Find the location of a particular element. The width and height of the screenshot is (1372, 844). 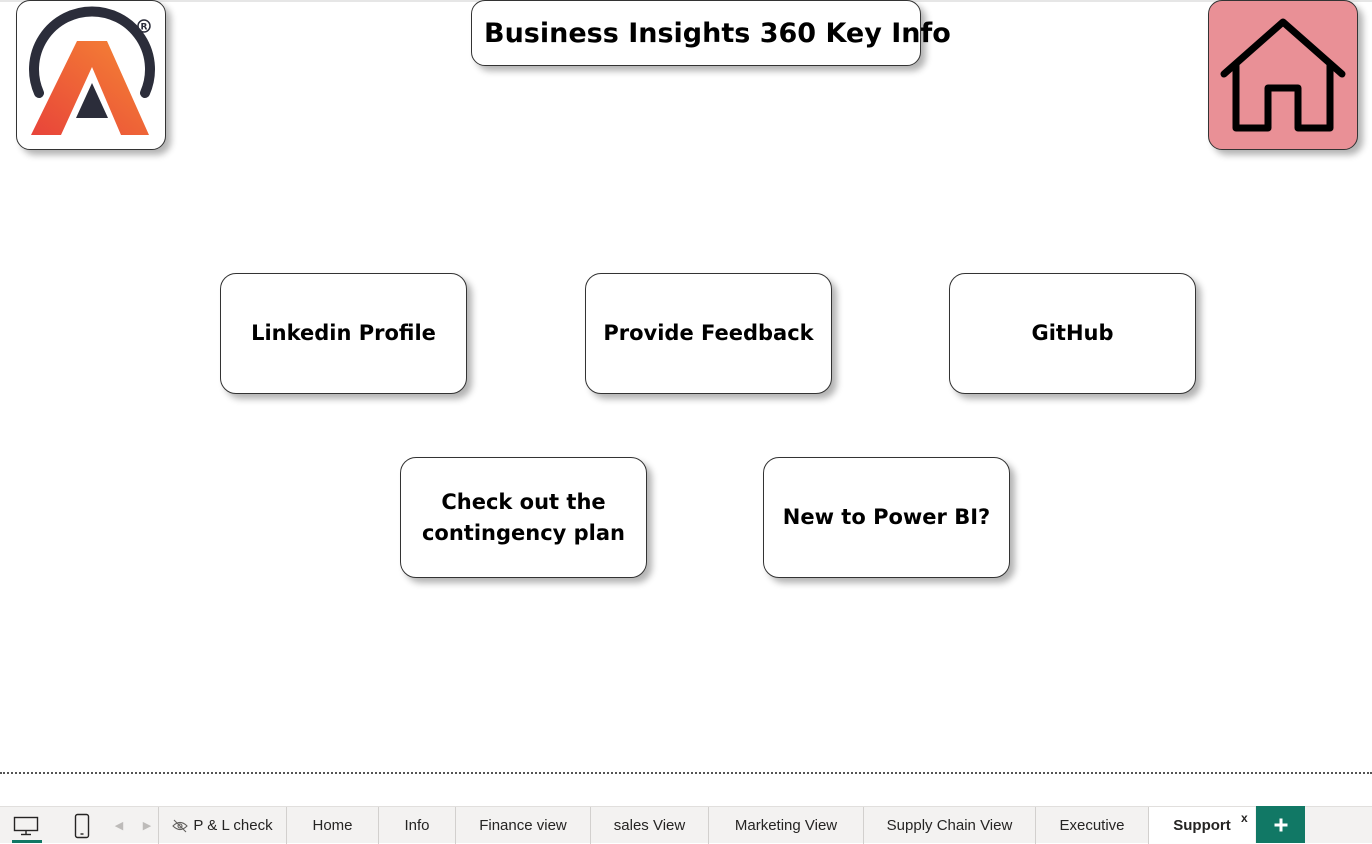

home-button is located at coordinates (1283, 75).